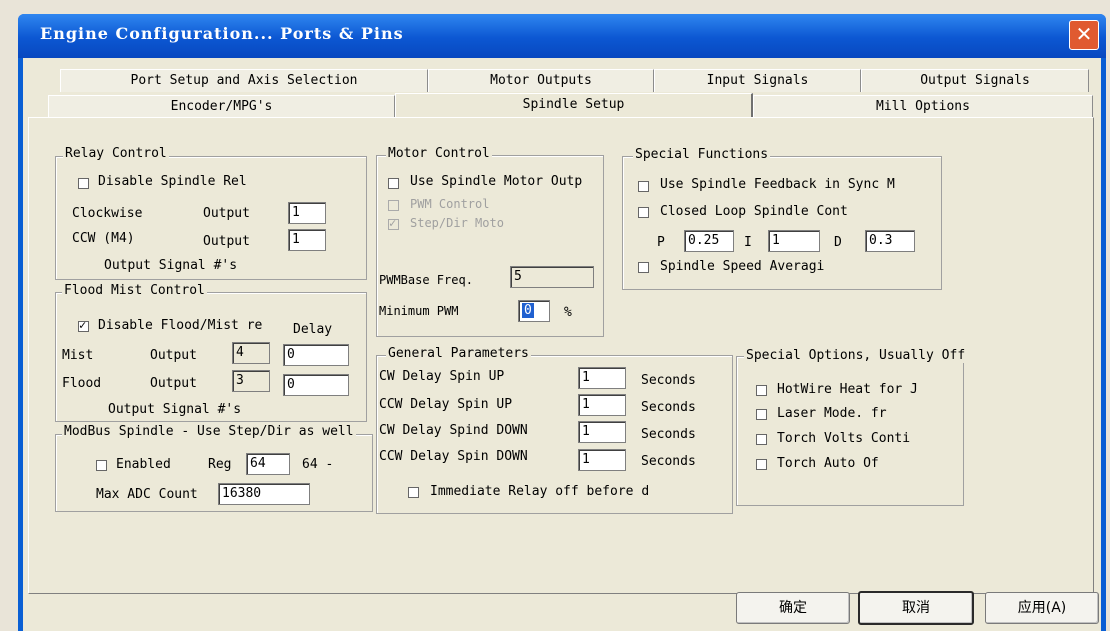 The height and width of the screenshot is (631, 1110). I want to click on minimum-pwm-field: 0, so click(534, 311).